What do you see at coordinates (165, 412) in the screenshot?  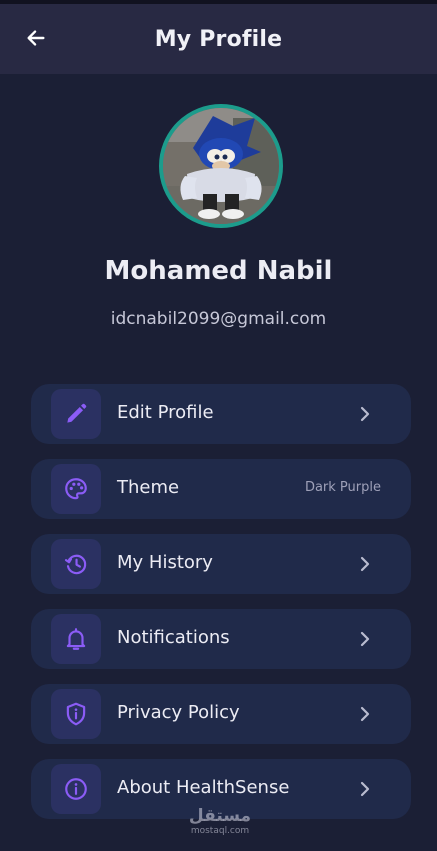 I see `menu-item-label: Edit Profile` at bounding box center [165, 412].